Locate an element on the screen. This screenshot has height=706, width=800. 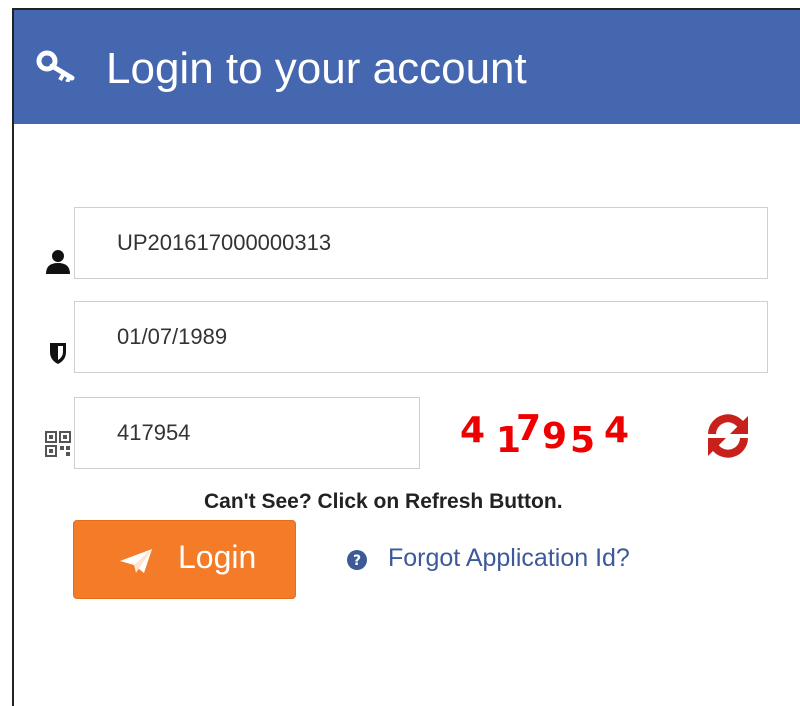
shield-icon is located at coordinates (58, 353).